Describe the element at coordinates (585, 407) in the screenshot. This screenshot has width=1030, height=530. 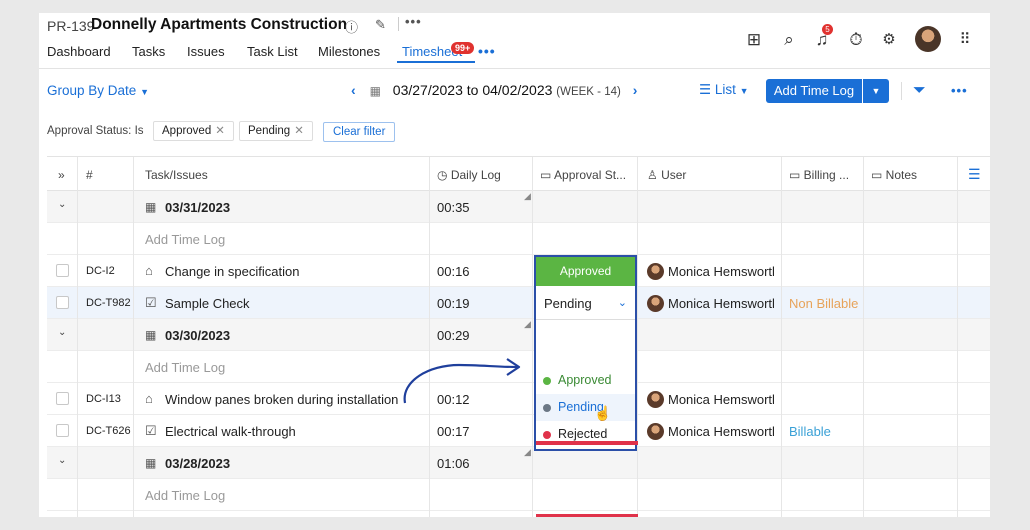
I see `option-pending: Pending ☝` at that location.